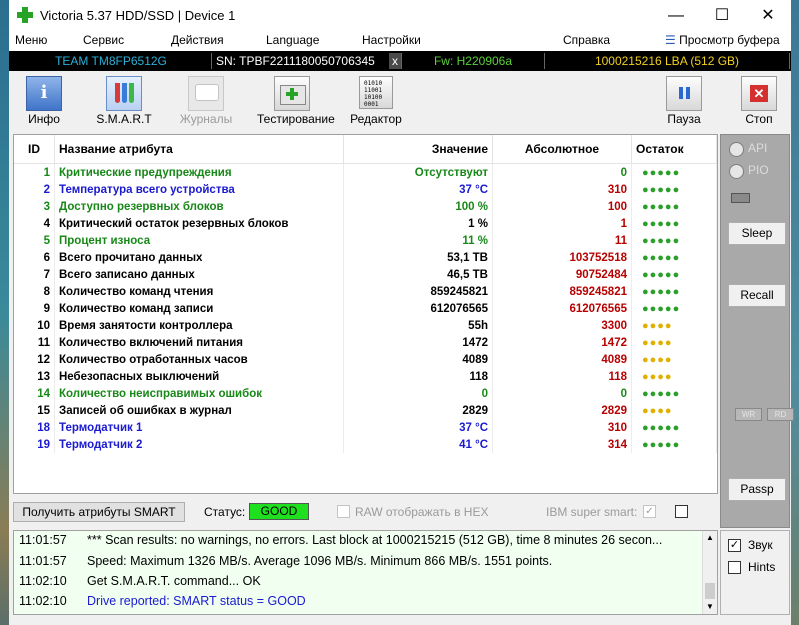  Describe the element at coordinates (206, 100) in the screenshot. I see `logs-button: Журналы` at that location.